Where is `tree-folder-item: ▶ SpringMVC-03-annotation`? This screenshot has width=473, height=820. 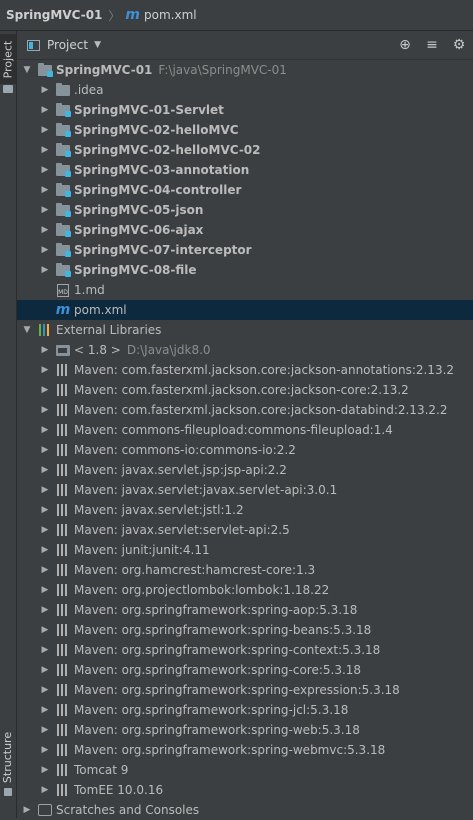 tree-folder-item: ▶ SpringMVC-03-annotation is located at coordinates (245, 170).